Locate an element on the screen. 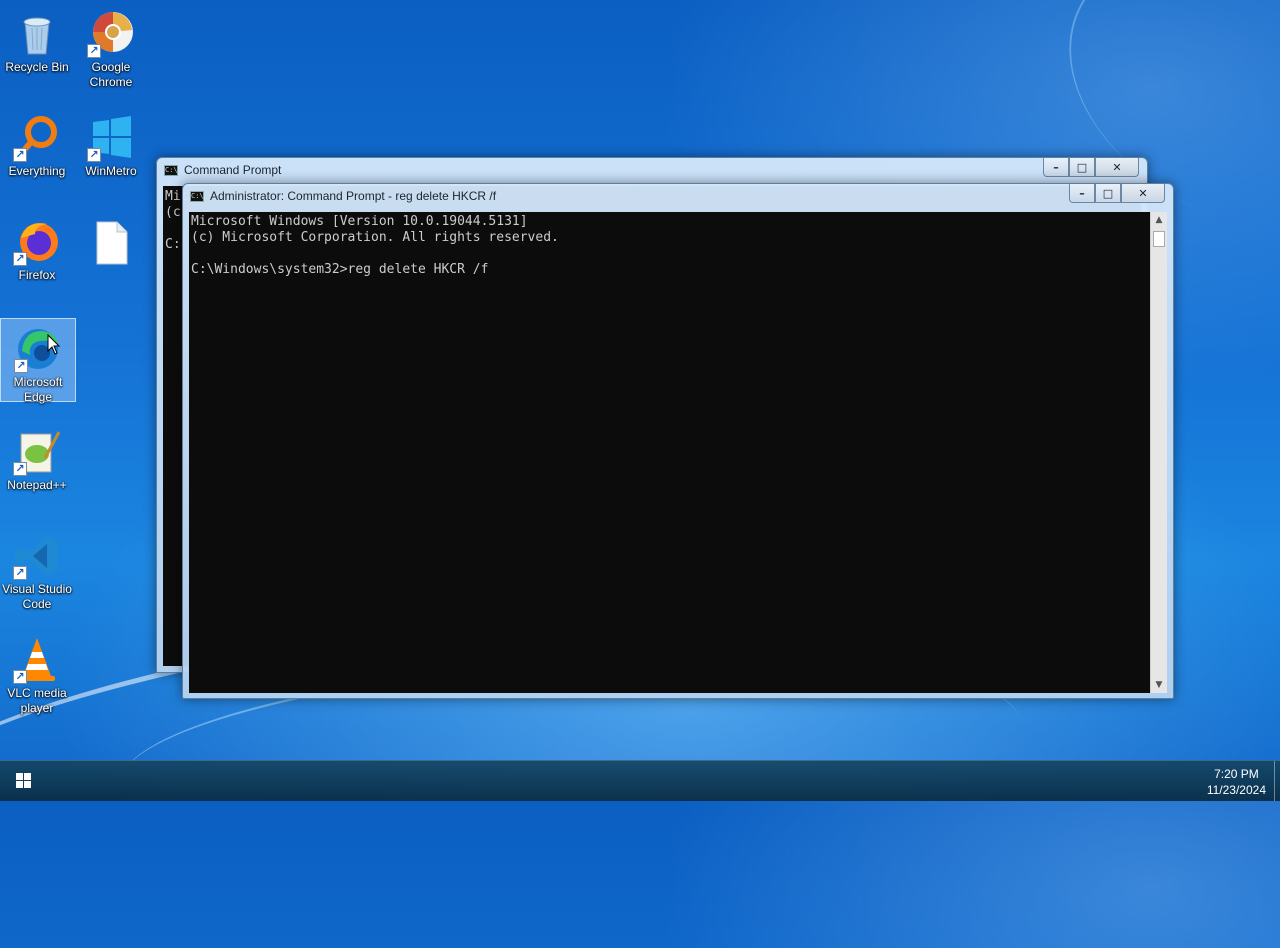 Image resolution: width=1280 pixels, height=948 pixels. desktop-icon-vlc: ↗ VLC media player is located at coordinates (37, 672).